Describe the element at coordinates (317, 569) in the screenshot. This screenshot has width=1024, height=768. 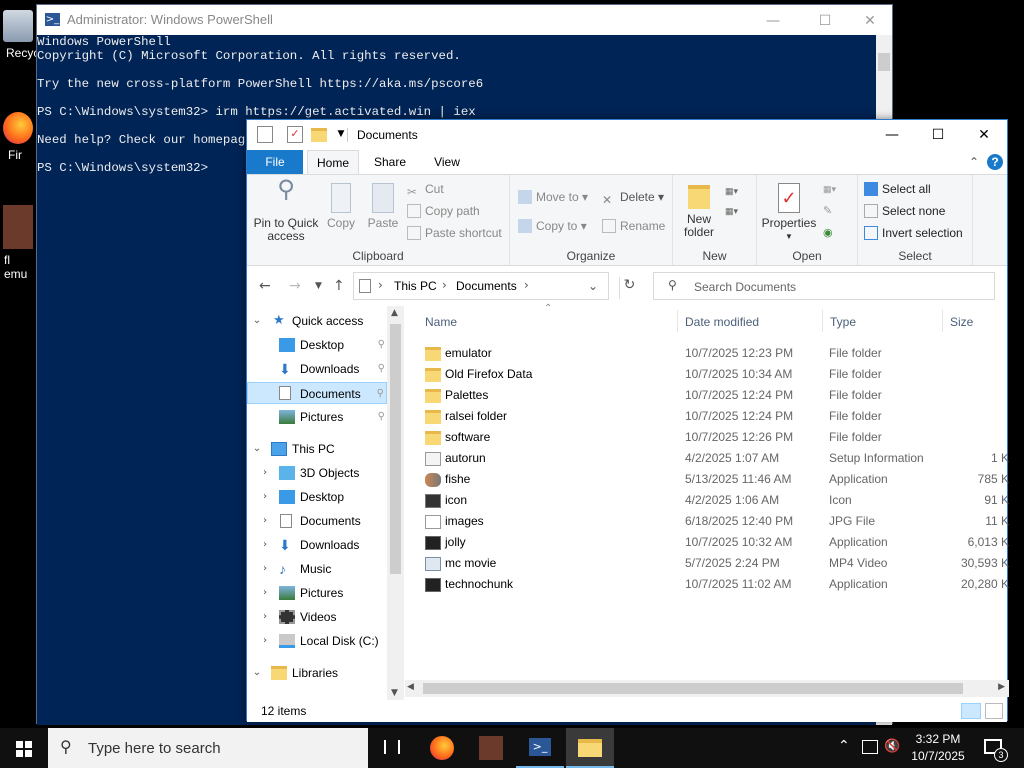
I see `nav-music: › ♪ Music` at that location.